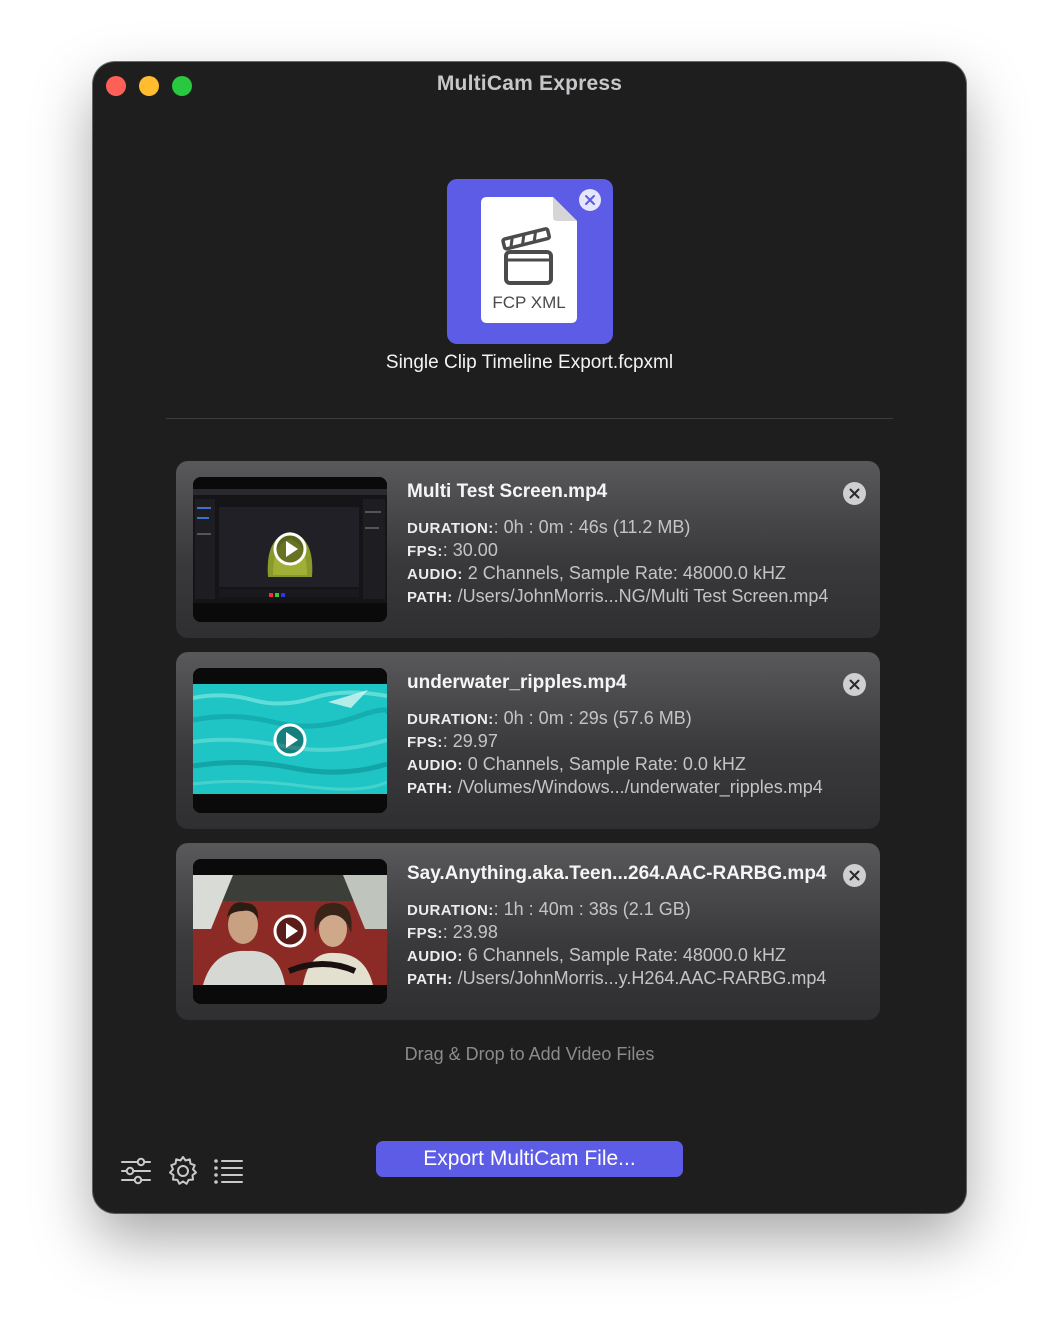  I want to click on clip-name: Multi Test Screen.mp4, so click(507, 491).